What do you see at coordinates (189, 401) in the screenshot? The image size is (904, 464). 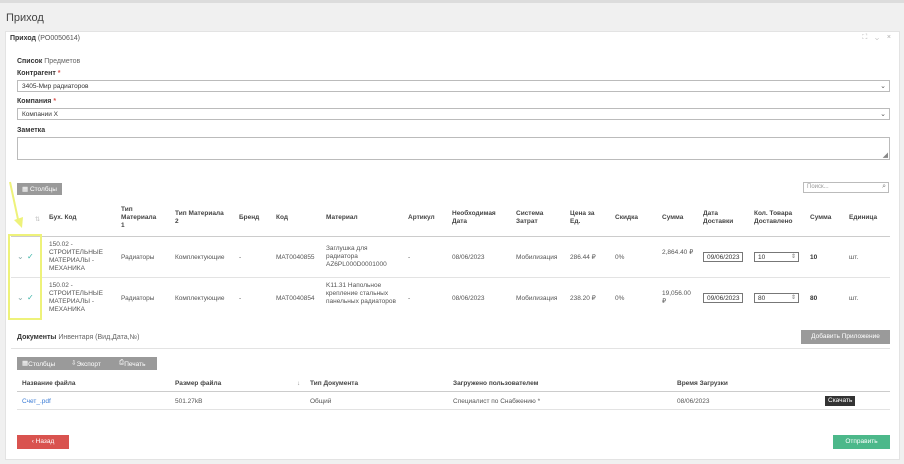 I see `cell-file-size: 501.27kB` at bounding box center [189, 401].